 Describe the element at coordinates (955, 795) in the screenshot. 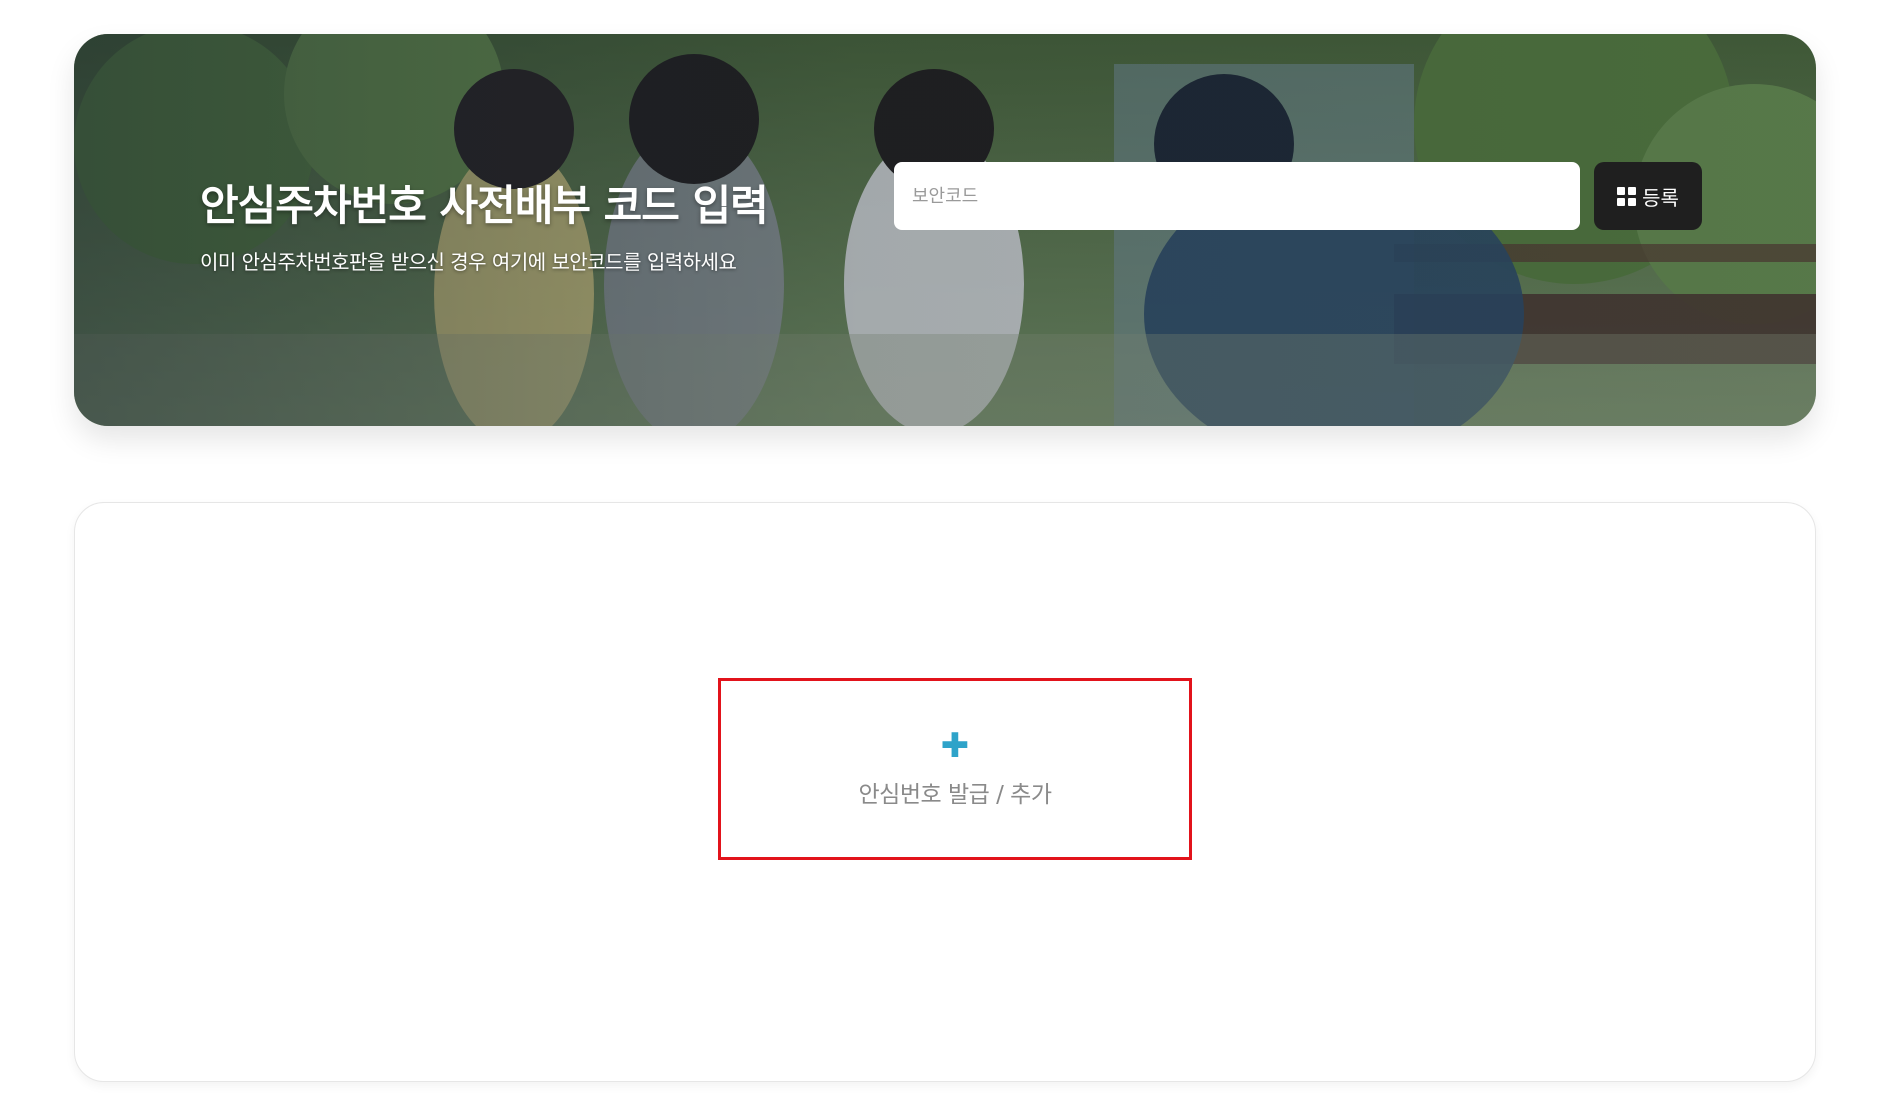

I see `add-safe-number-label: 안심번호 발급 / 추가` at that location.